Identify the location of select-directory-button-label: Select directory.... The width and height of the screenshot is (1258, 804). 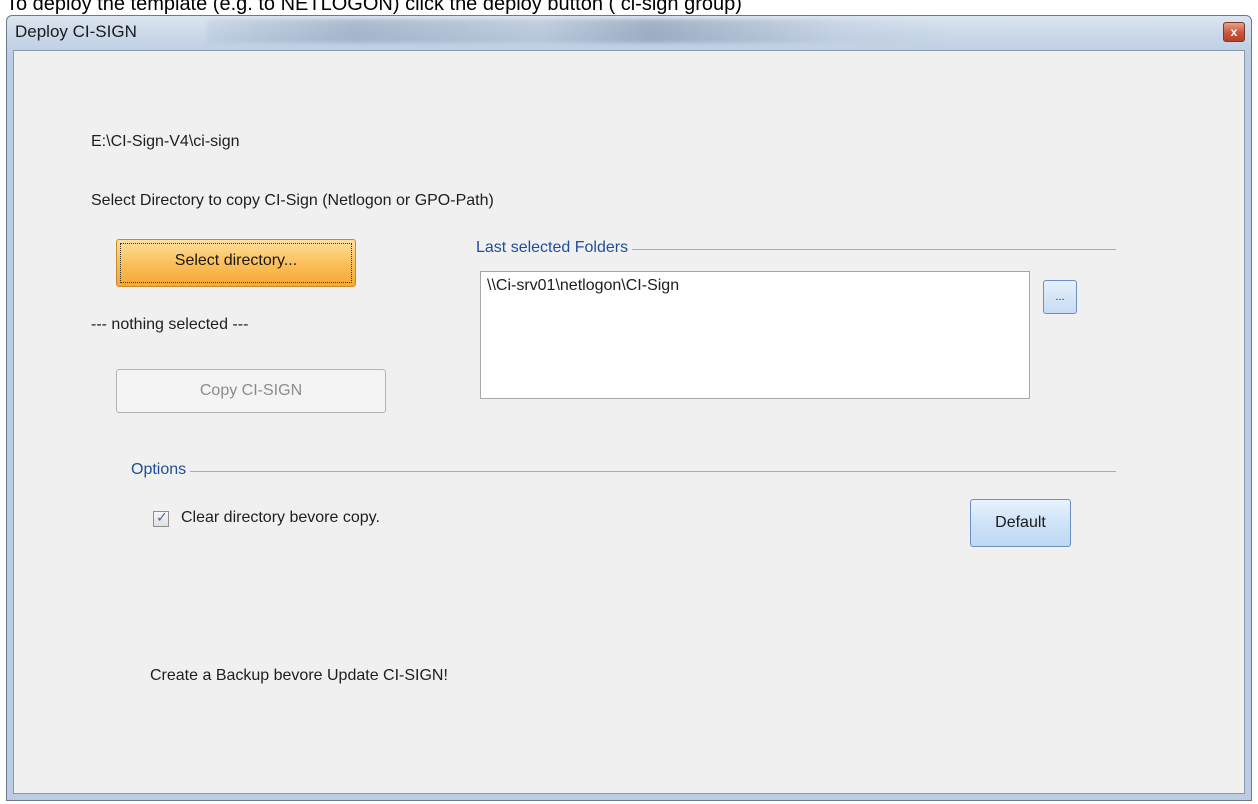
(236, 263).